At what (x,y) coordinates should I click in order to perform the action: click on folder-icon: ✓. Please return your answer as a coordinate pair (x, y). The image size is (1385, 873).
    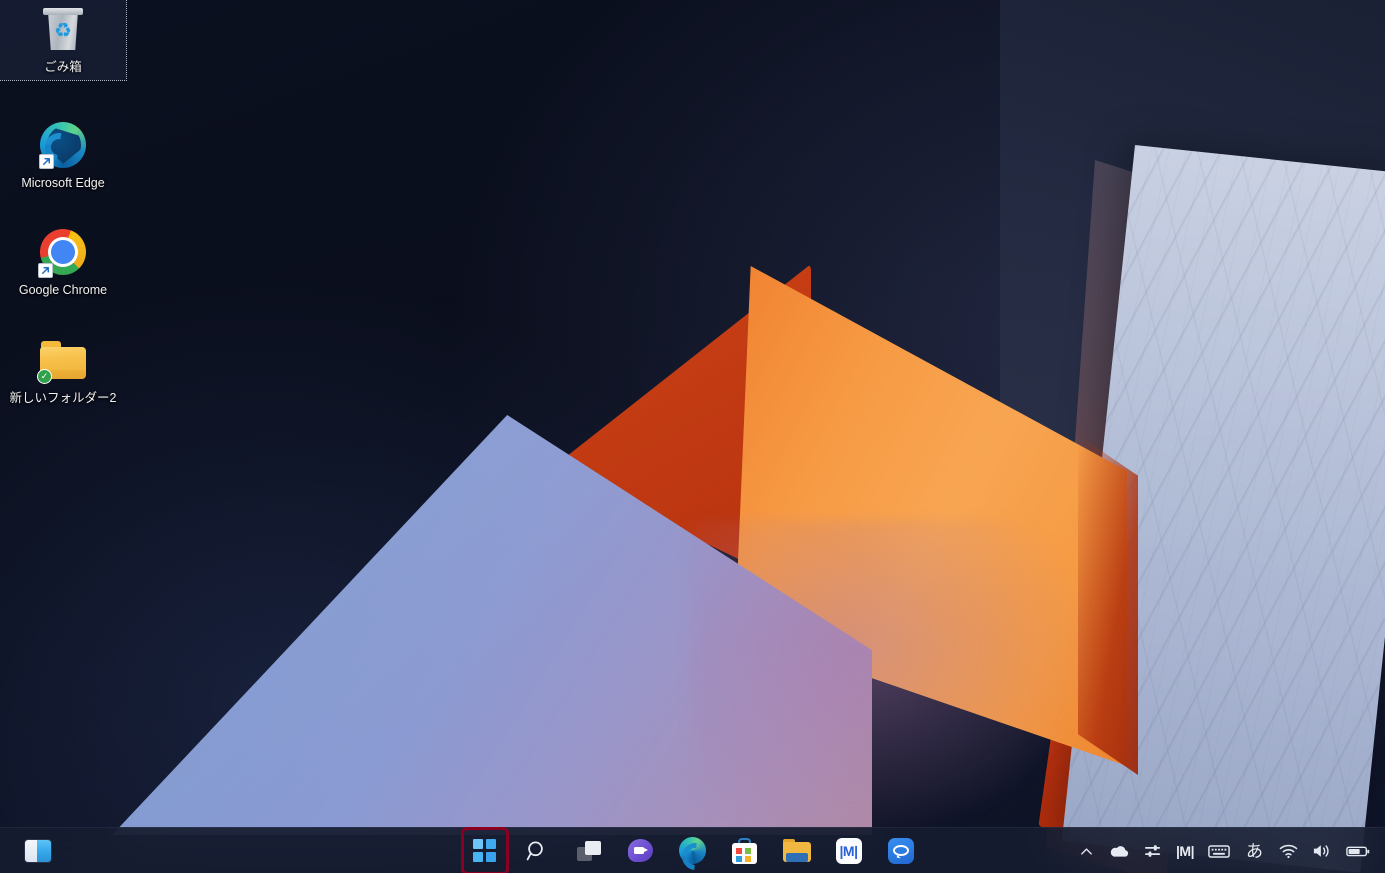
    Looking at the image, I should click on (62, 361).